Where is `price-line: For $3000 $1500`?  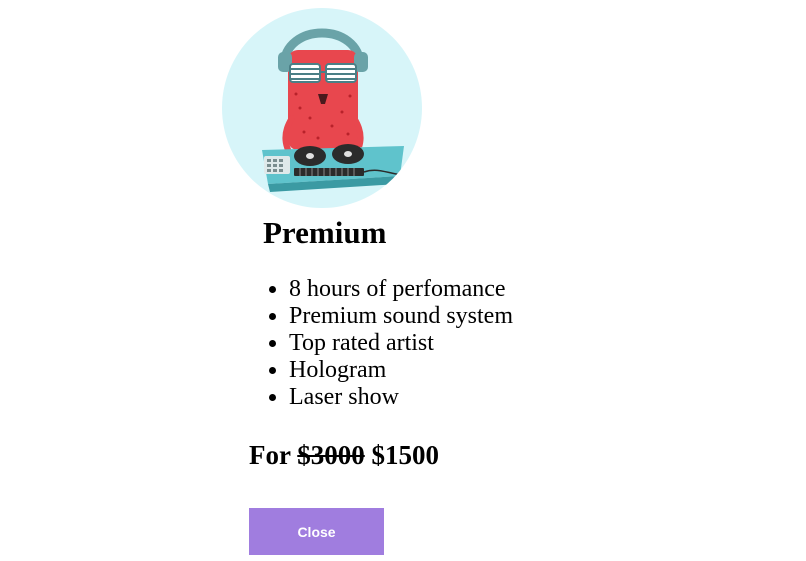 price-line: For $3000 $1500 is located at coordinates (344, 455).